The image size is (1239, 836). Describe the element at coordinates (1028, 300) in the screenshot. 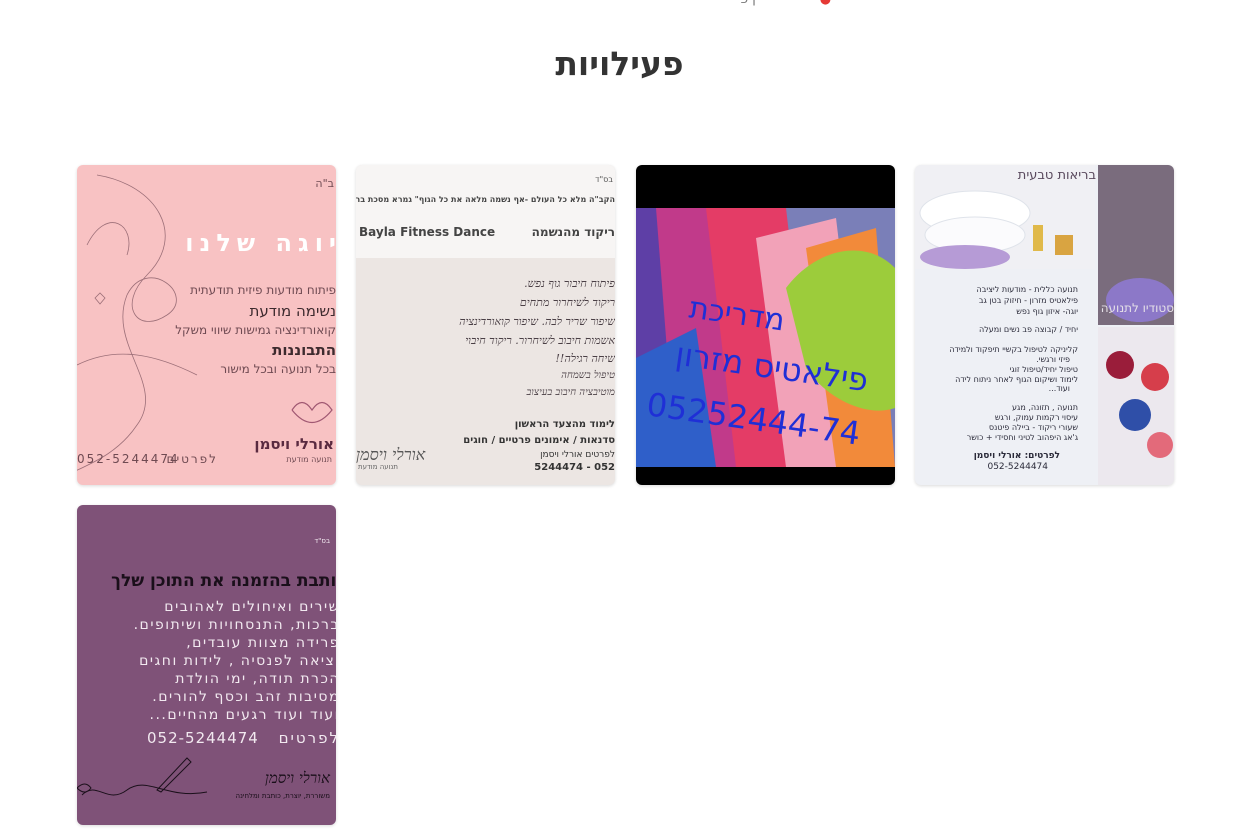

I see `health-bullet-2: פילאטיס מזרון - חיזוק בטן גב` at that location.